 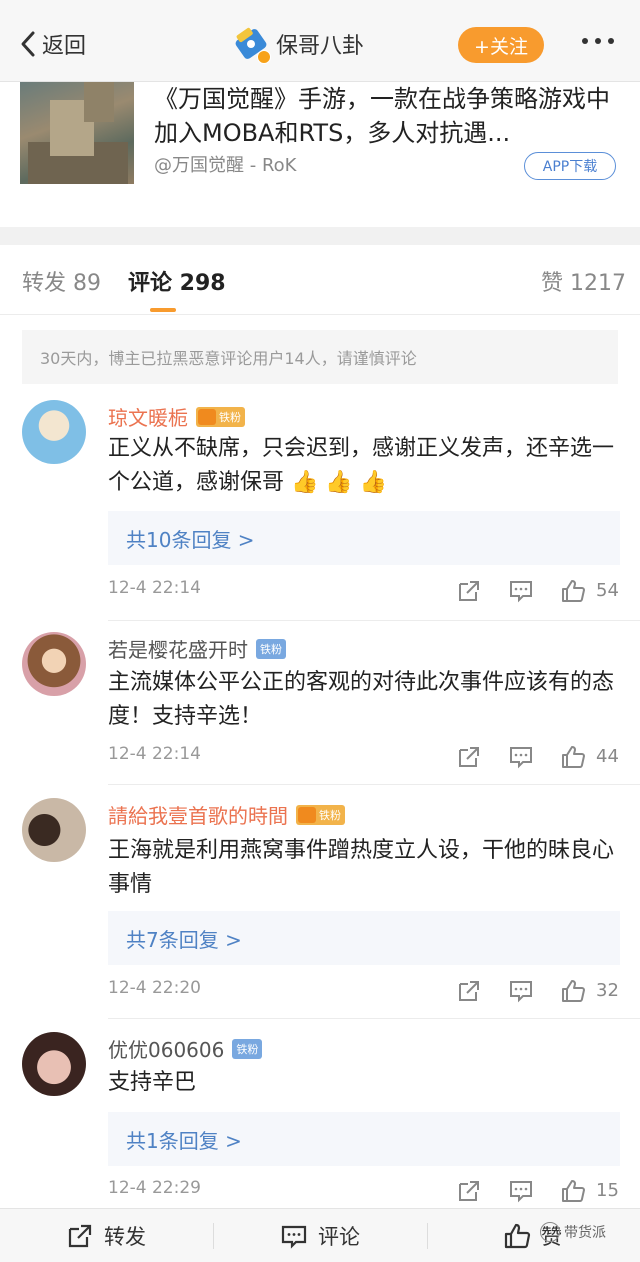 What do you see at coordinates (177, 281) in the screenshot?
I see `tab-comment: 评论 298` at bounding box center [177, 281].